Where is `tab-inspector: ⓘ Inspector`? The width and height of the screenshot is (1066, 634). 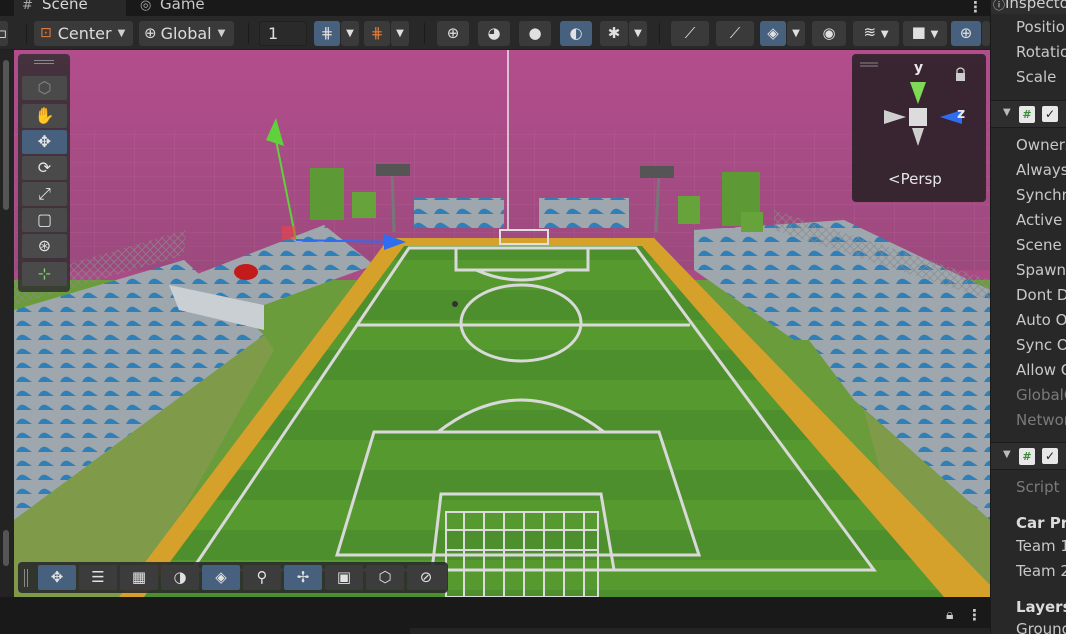
tab-inspector: ⓘ Inspector is located at coordinates (1028, 7).